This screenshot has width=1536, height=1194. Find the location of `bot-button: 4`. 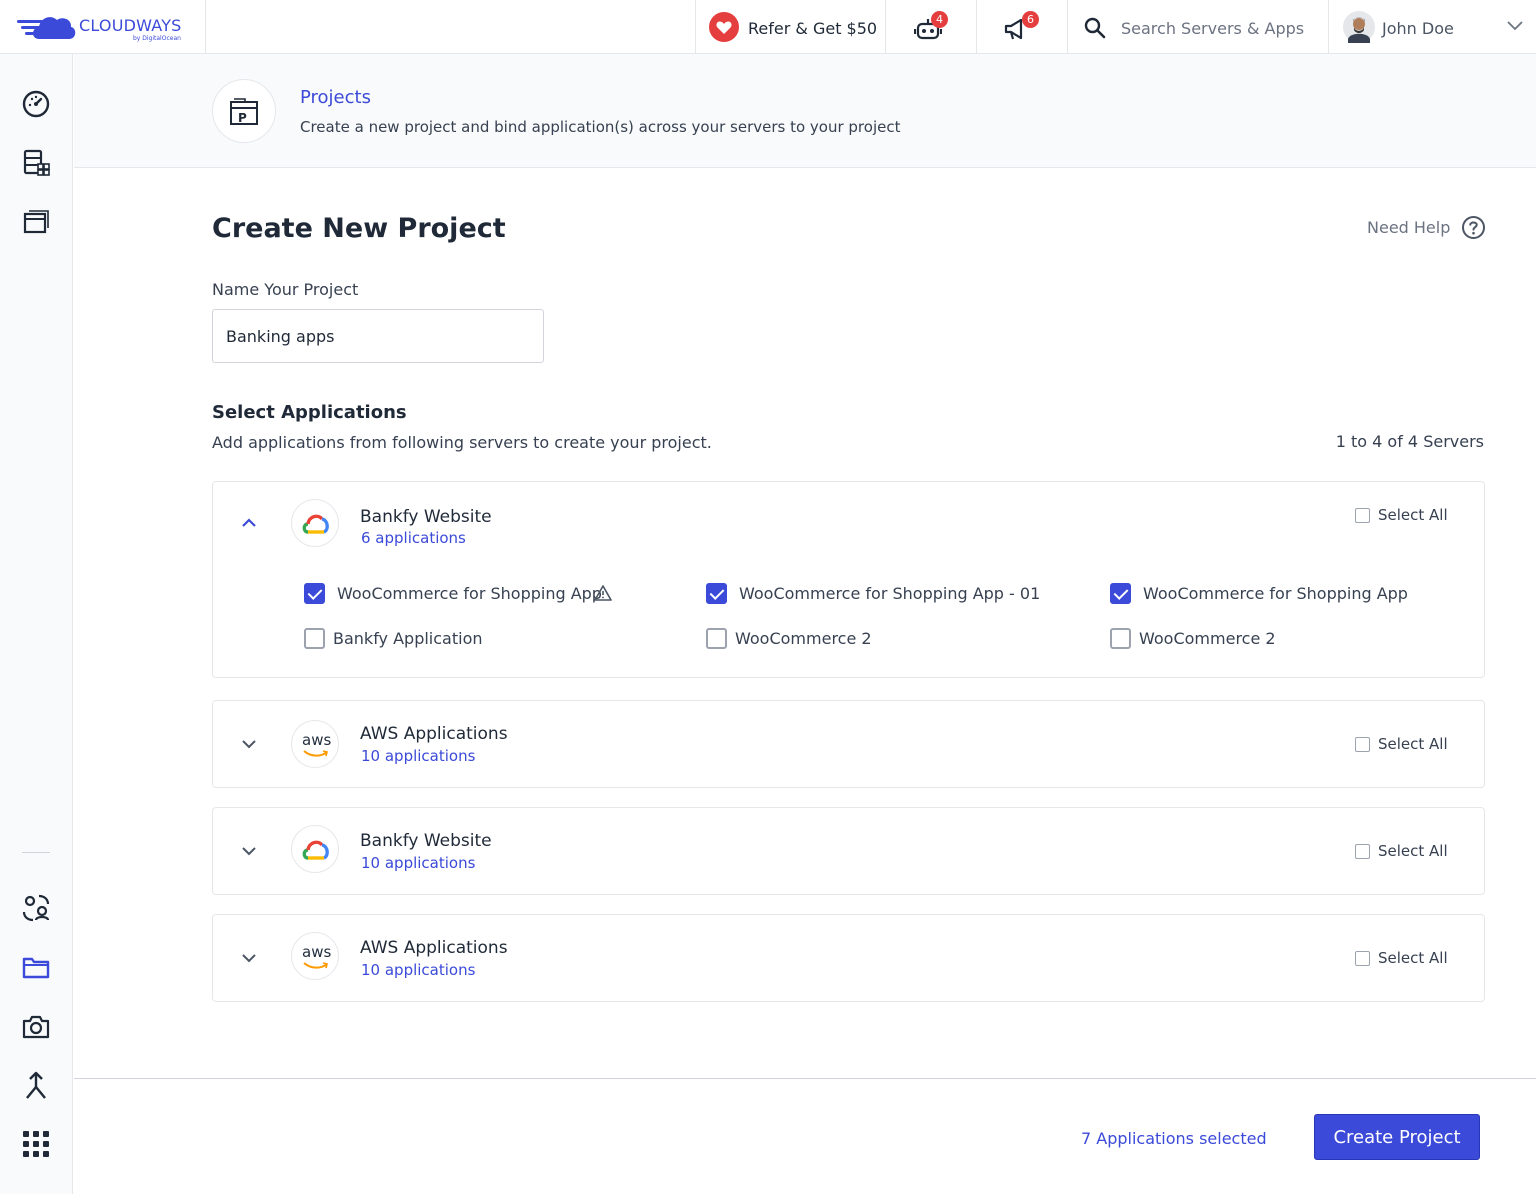

bot-button: 4 is located at coordinates (931, 27).